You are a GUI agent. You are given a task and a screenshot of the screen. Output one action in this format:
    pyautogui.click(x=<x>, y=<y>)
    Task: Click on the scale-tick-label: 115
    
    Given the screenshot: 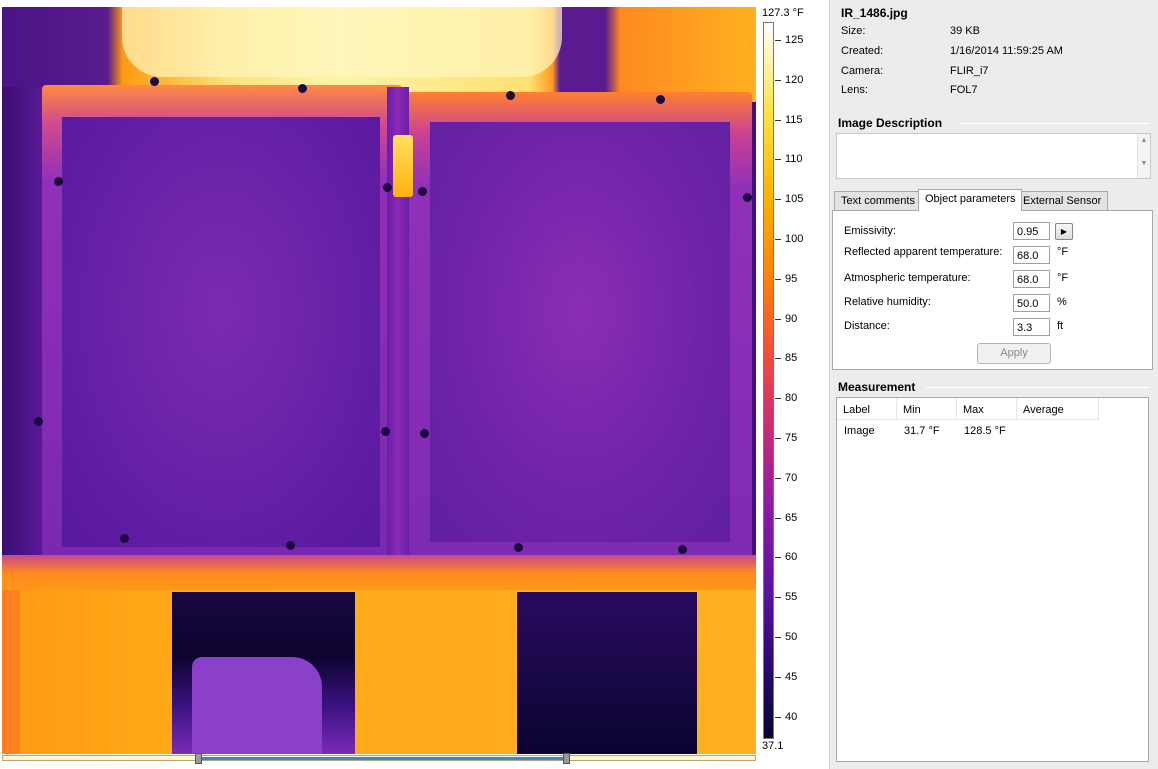 What is the action you would take?
    pyautogui.click(x=794, y=119)
    